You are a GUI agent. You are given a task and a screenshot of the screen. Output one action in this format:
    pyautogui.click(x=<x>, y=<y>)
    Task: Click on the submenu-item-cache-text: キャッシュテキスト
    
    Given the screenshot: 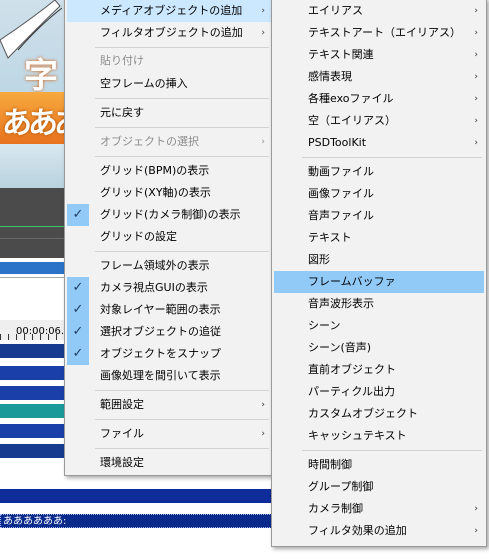 What is the action you would take?
    pyautogui.click(x=379, y=436)
    